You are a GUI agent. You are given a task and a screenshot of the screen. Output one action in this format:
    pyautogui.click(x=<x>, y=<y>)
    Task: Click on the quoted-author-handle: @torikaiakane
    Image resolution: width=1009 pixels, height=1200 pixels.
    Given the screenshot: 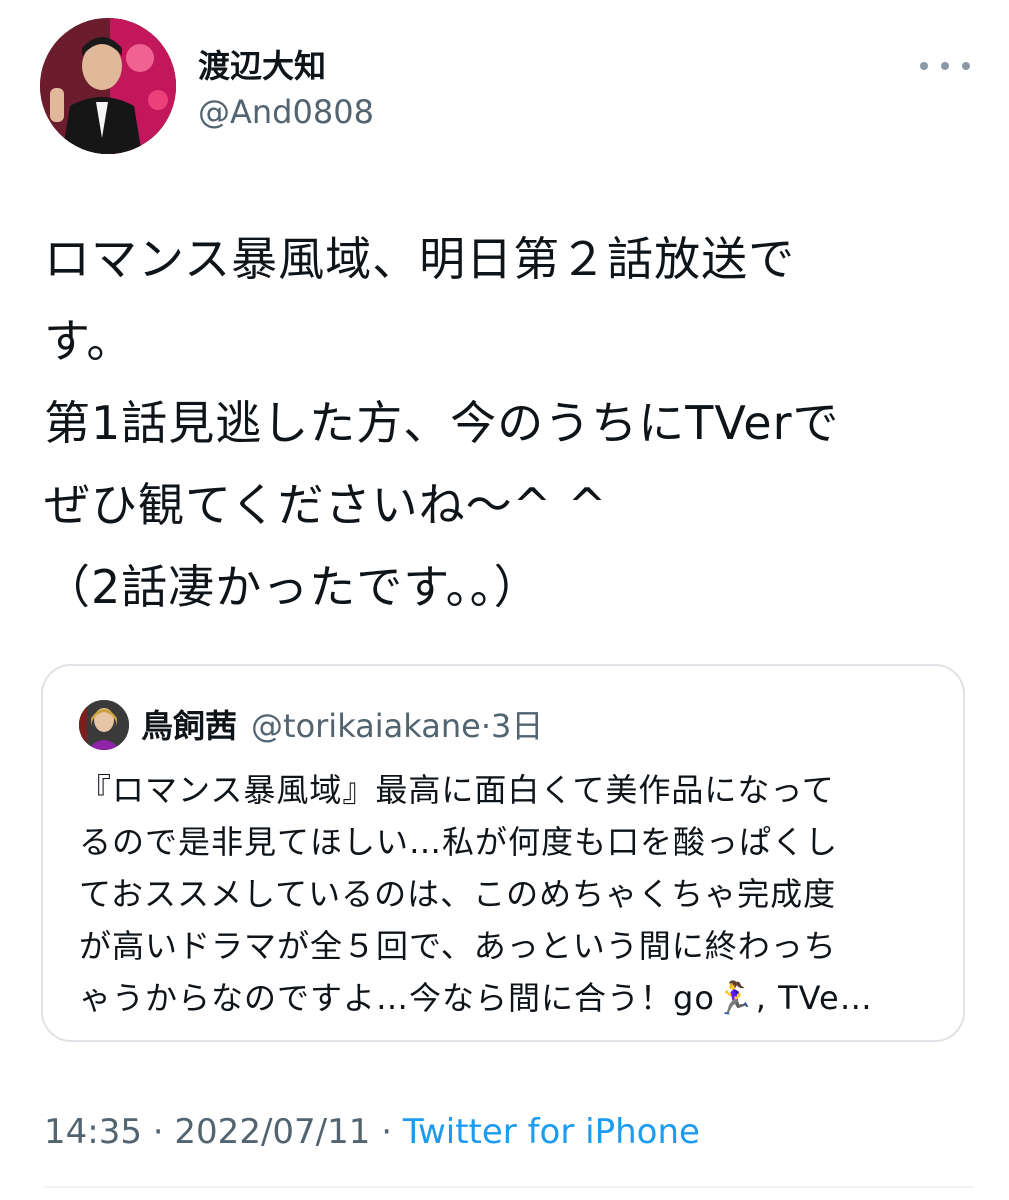 What is the action you would take?
    pyautogui.click(x=366, y=726)
    